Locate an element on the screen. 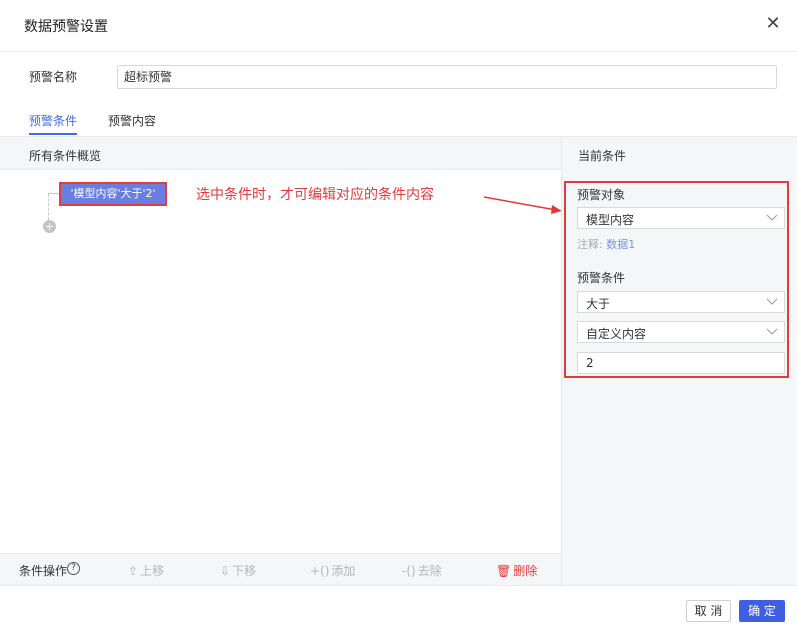 This screenshot has width=797, height=635. tree-dashed-line is located at coordinates (48, 207).